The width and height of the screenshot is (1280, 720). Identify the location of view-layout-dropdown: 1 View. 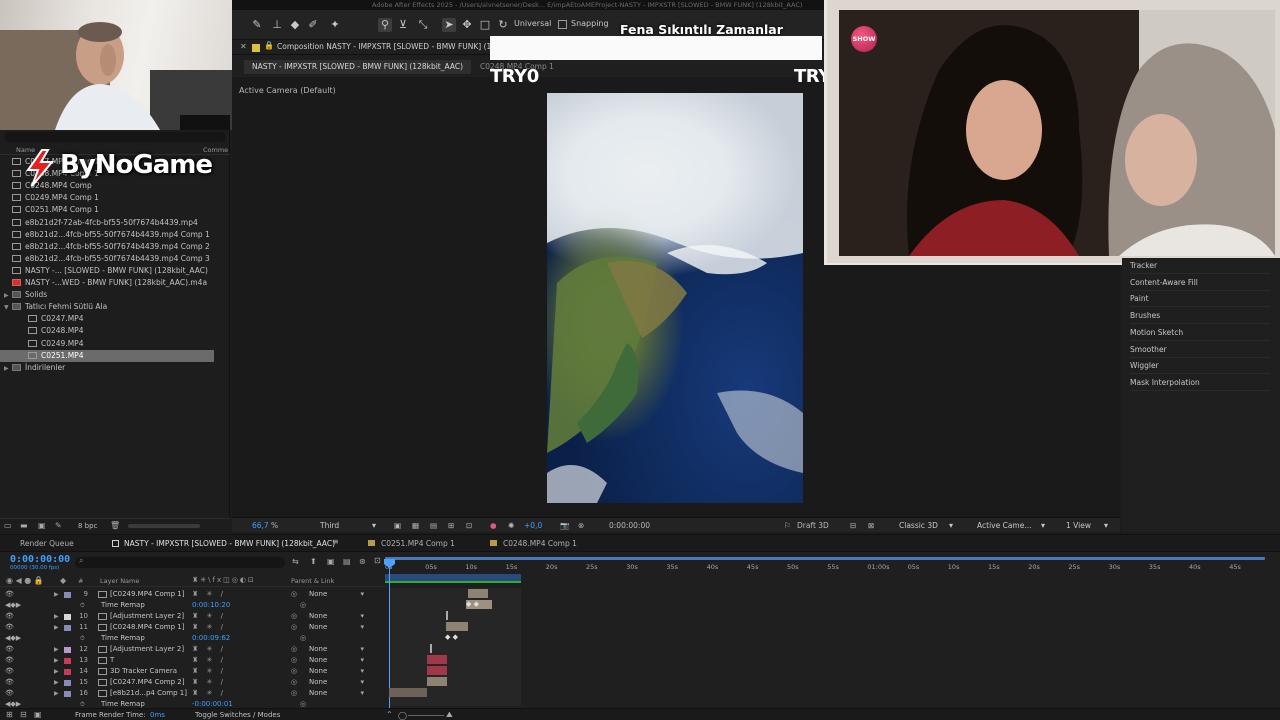
(1087, 525).